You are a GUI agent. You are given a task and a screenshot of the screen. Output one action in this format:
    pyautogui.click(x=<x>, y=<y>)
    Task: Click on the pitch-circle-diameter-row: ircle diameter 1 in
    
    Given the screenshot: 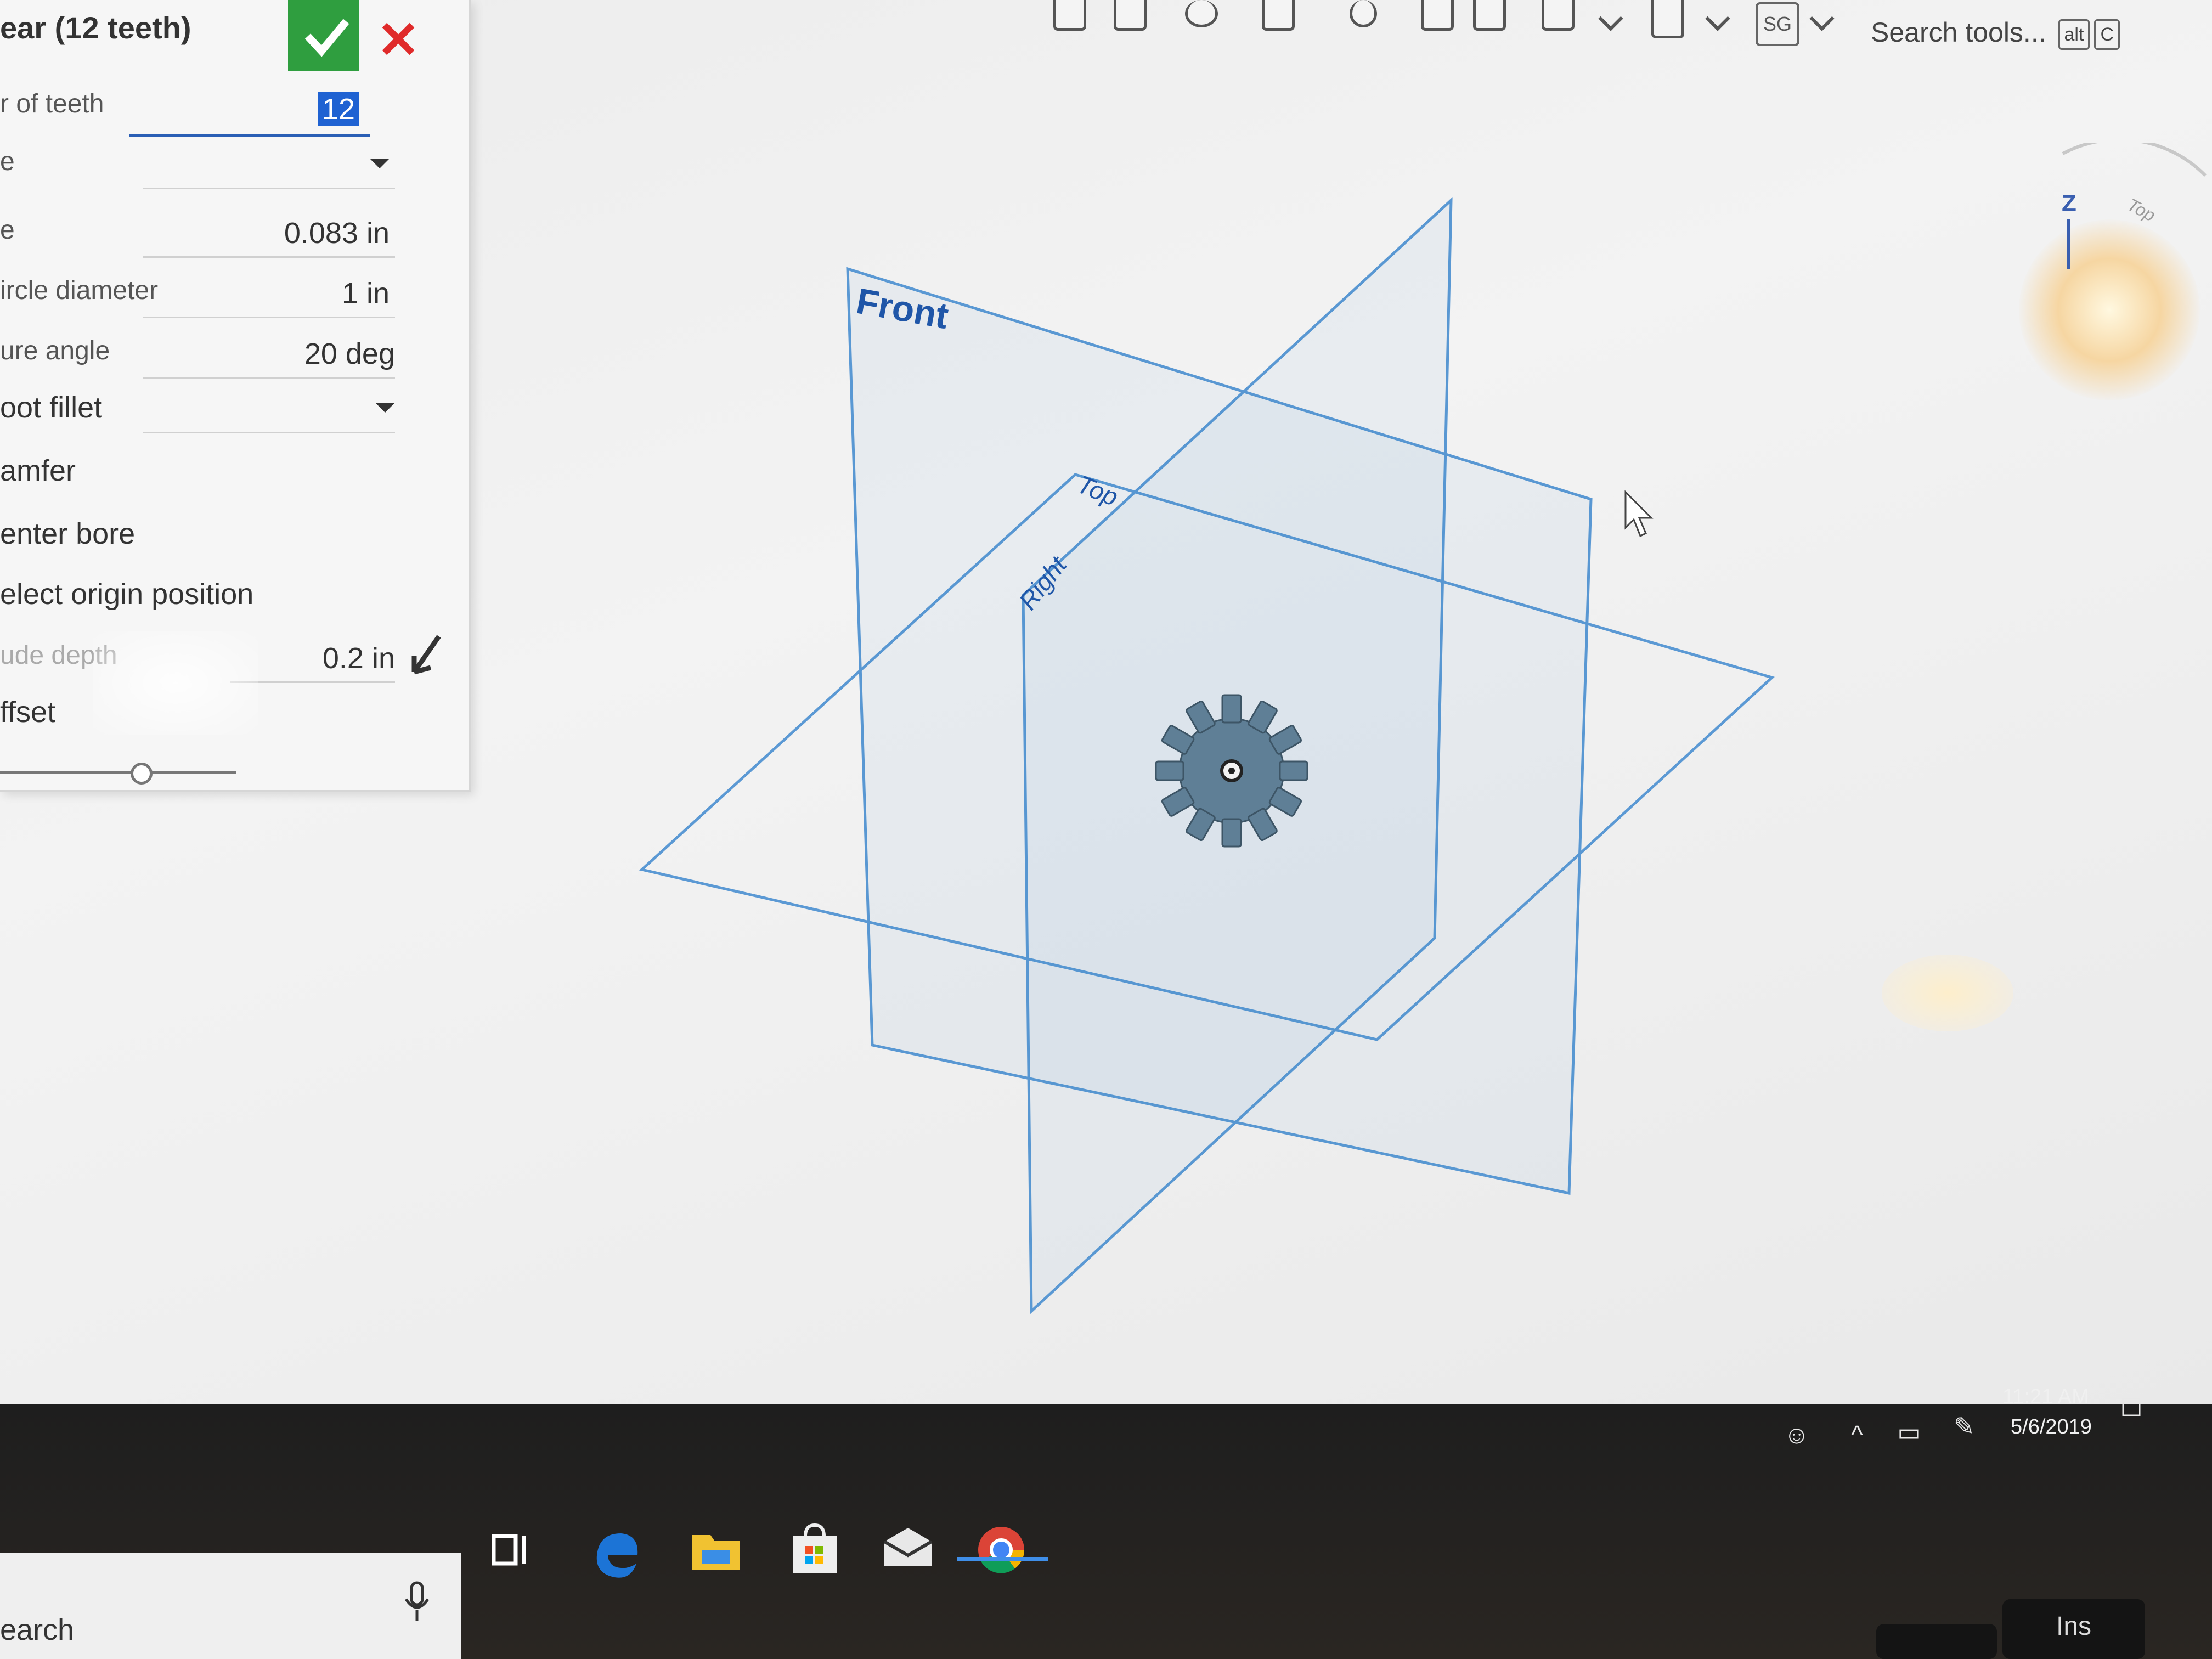 What is the action you would take?
    pyautogui.click(x=203, y=294)
    